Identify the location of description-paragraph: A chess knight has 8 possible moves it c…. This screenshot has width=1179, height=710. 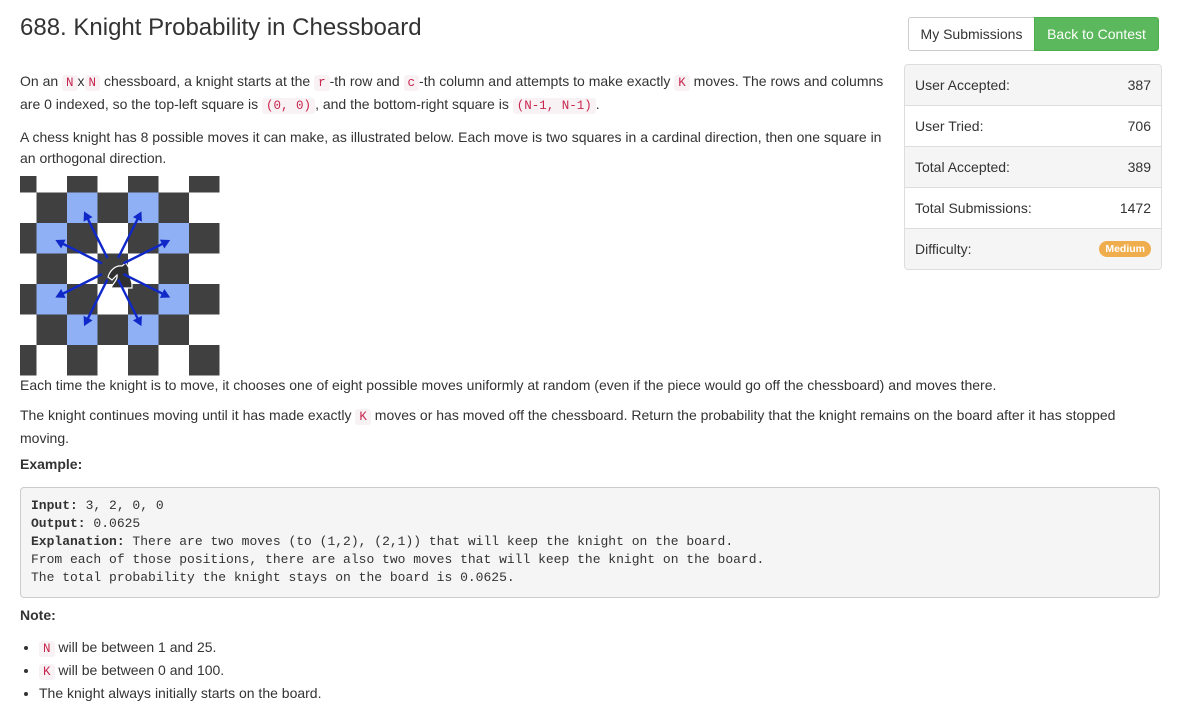
(451, 147).